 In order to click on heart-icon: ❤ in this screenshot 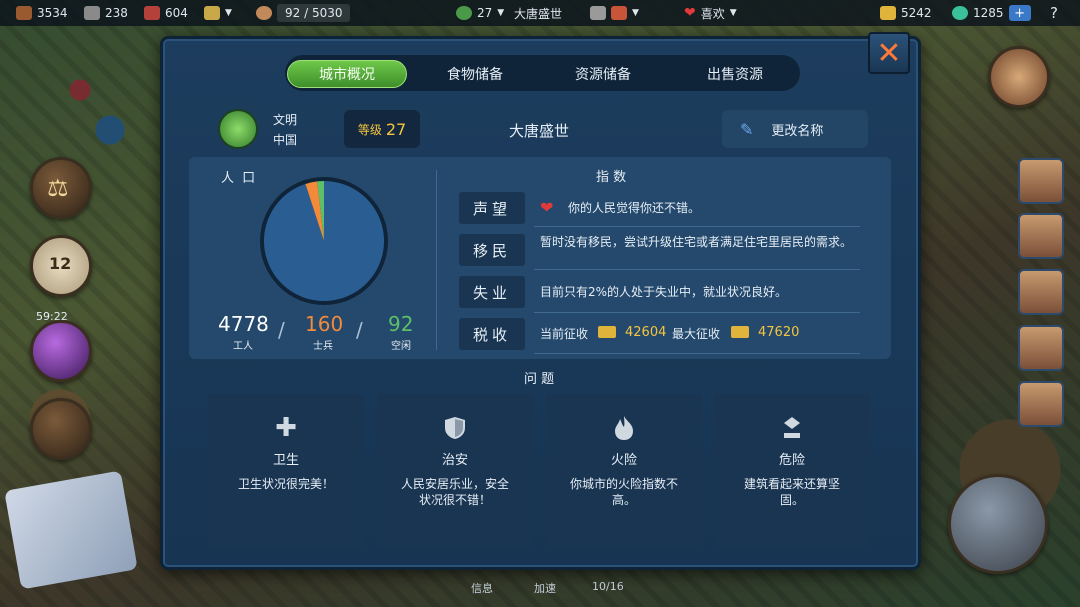, I will do `click(547, 207)`.